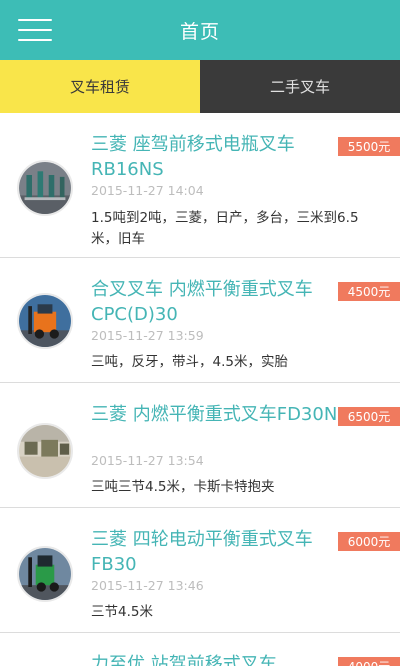 The image size is (400, 666). Describe the element at coordinates (369, 661) in the screenshot. I see `price-badge: 4000元` at that location.